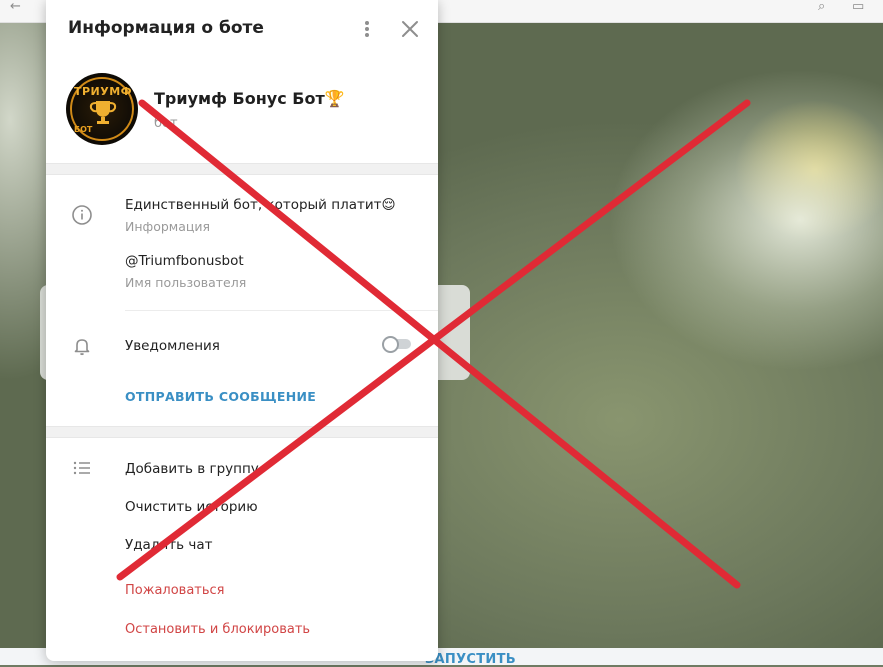 Image resolution: width=883 pixels, height=667 pixels. Describe the element at coordinates (82, 215) in the screenshot. I see `info-icon` at that location.